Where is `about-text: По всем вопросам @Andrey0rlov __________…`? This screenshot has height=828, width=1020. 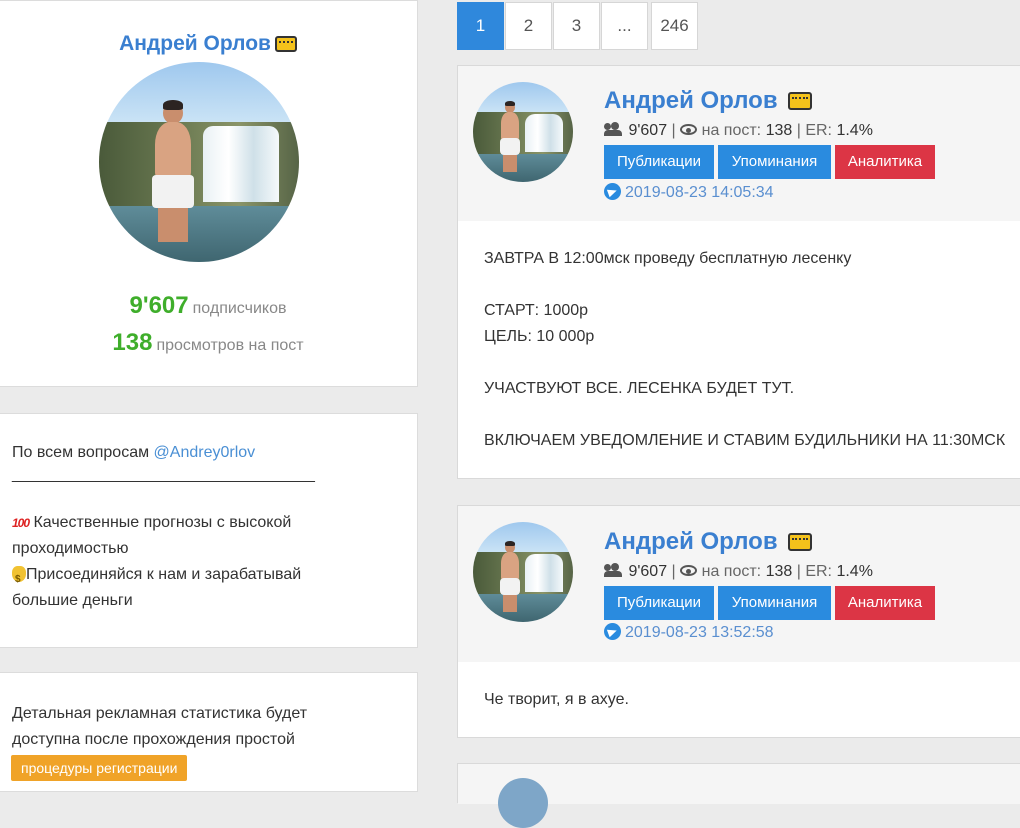
about-text: По всем вопросам @Andrey0rlov __________… is located at coordinates (212, 527).